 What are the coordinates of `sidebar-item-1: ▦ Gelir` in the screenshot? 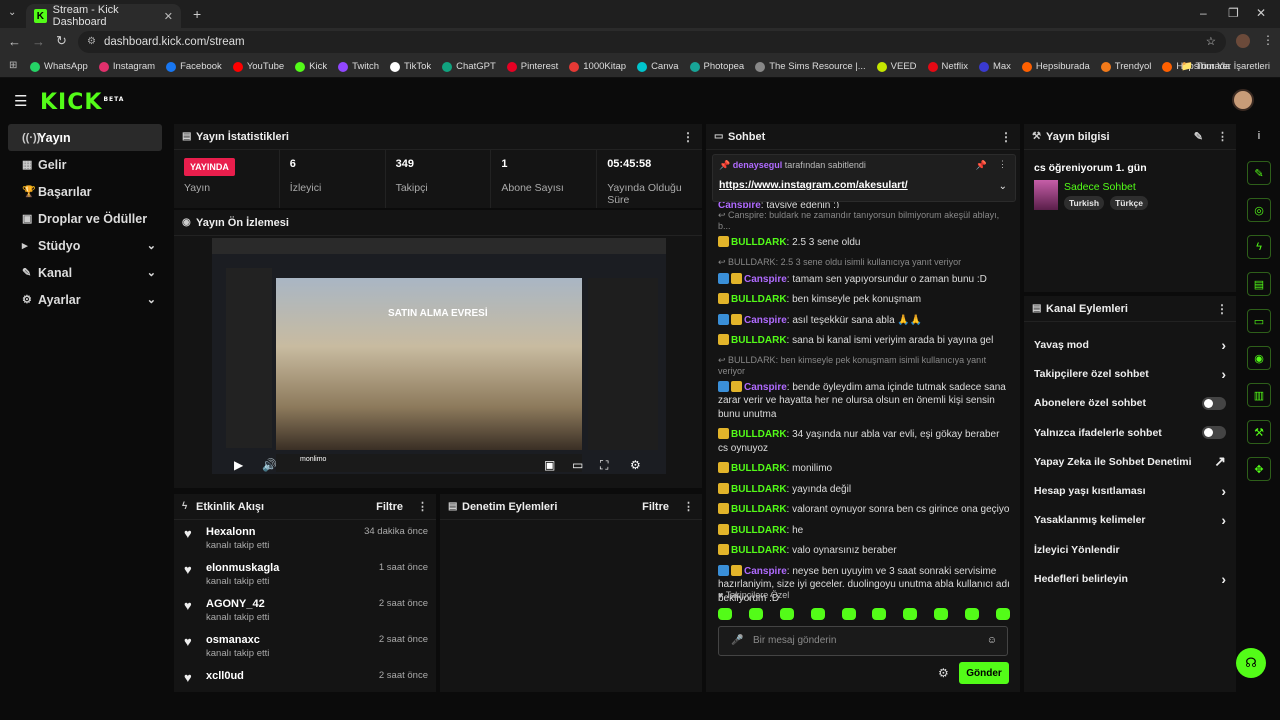 It's located at (85, 164).